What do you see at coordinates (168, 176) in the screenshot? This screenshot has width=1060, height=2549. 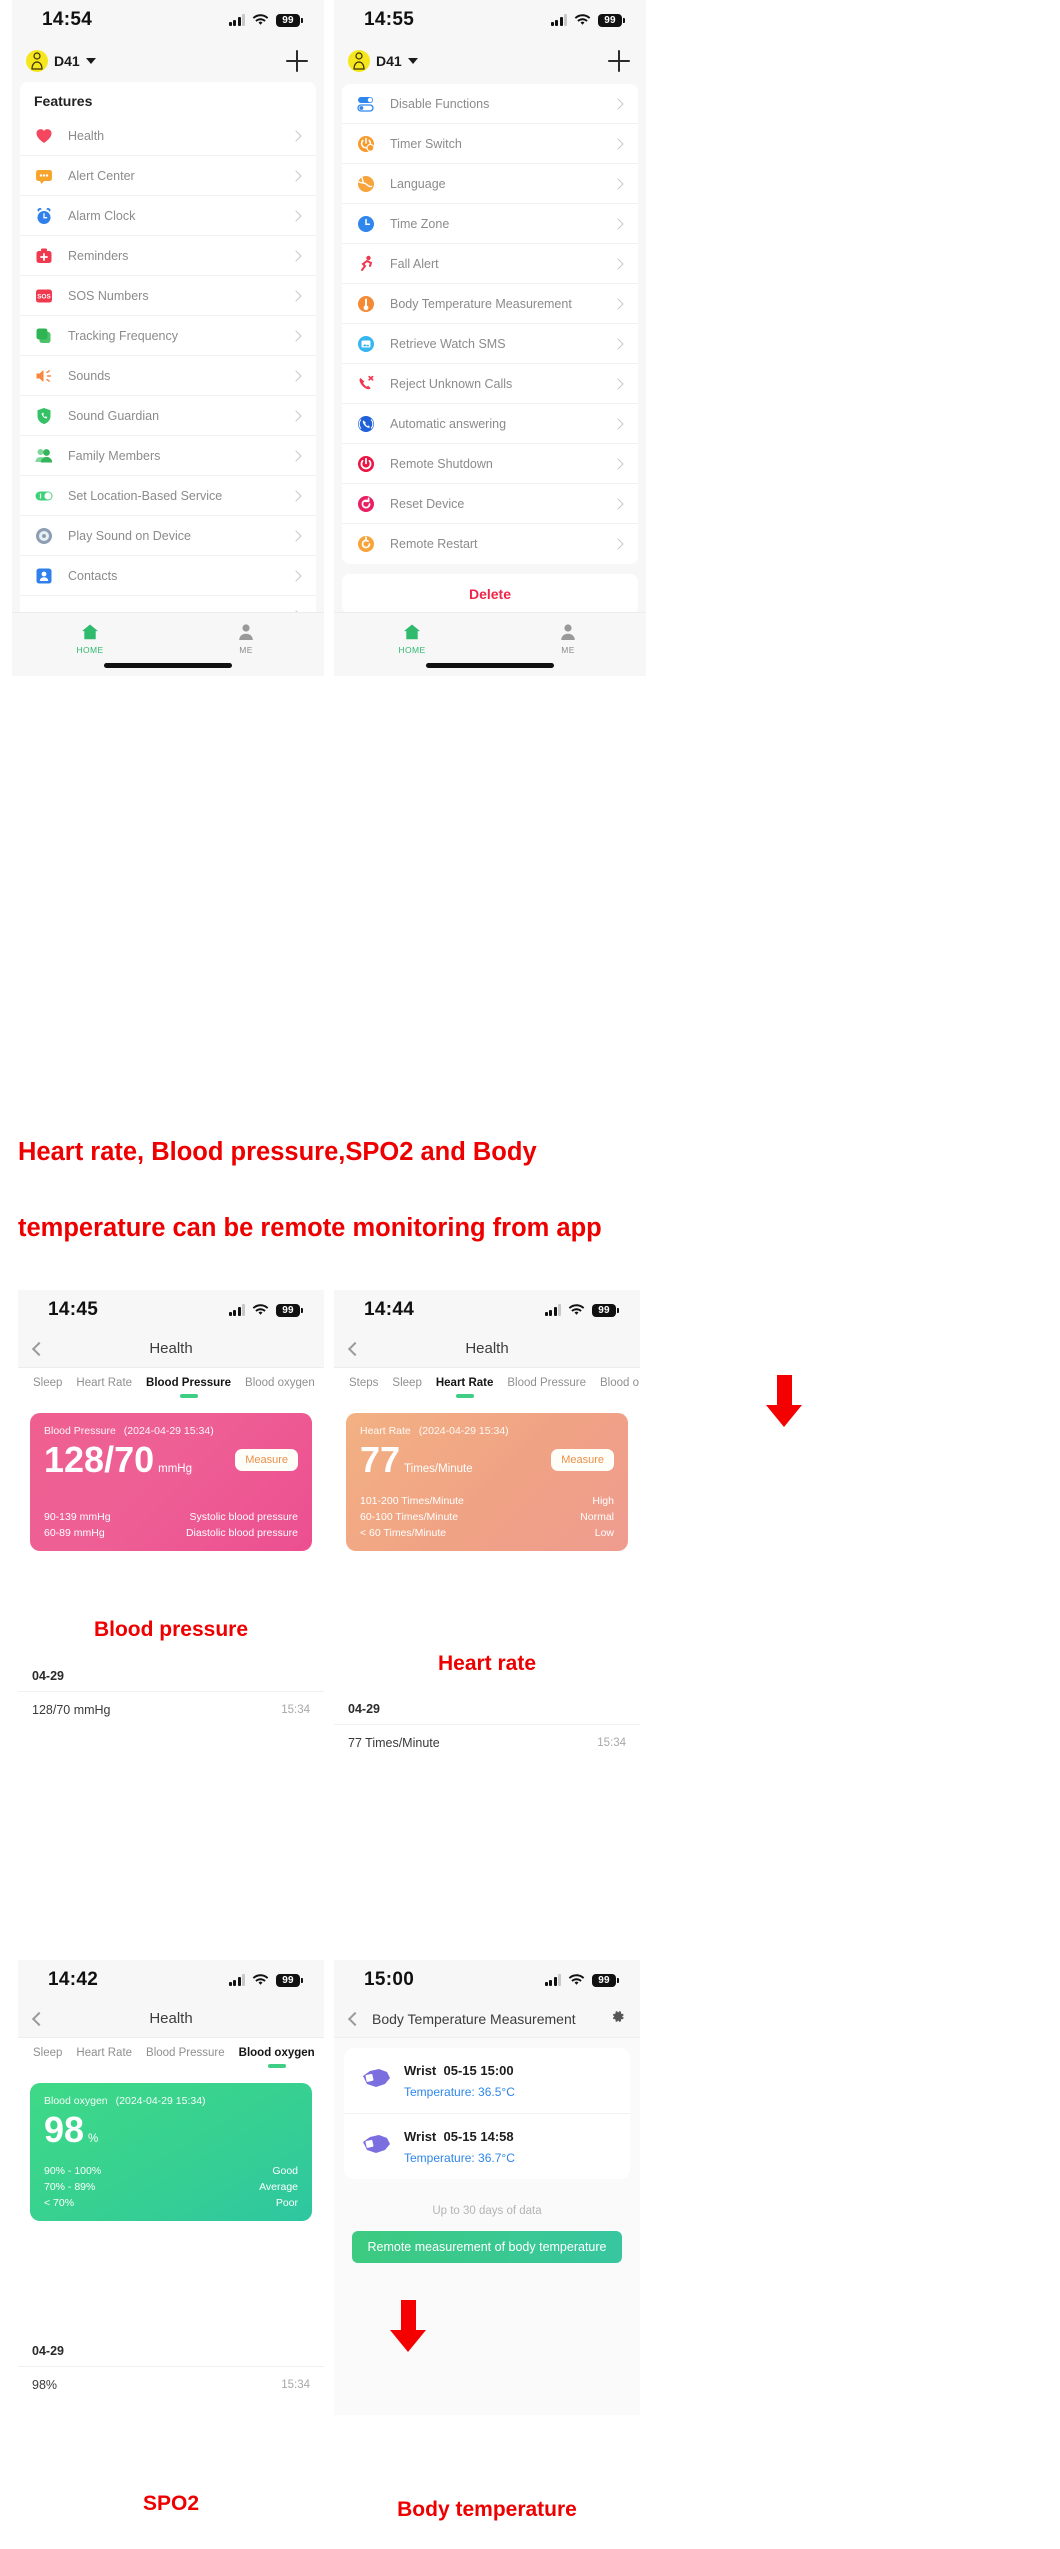 I see `list-item-alert-center: Alert Center` at bounding box center [168, 176].